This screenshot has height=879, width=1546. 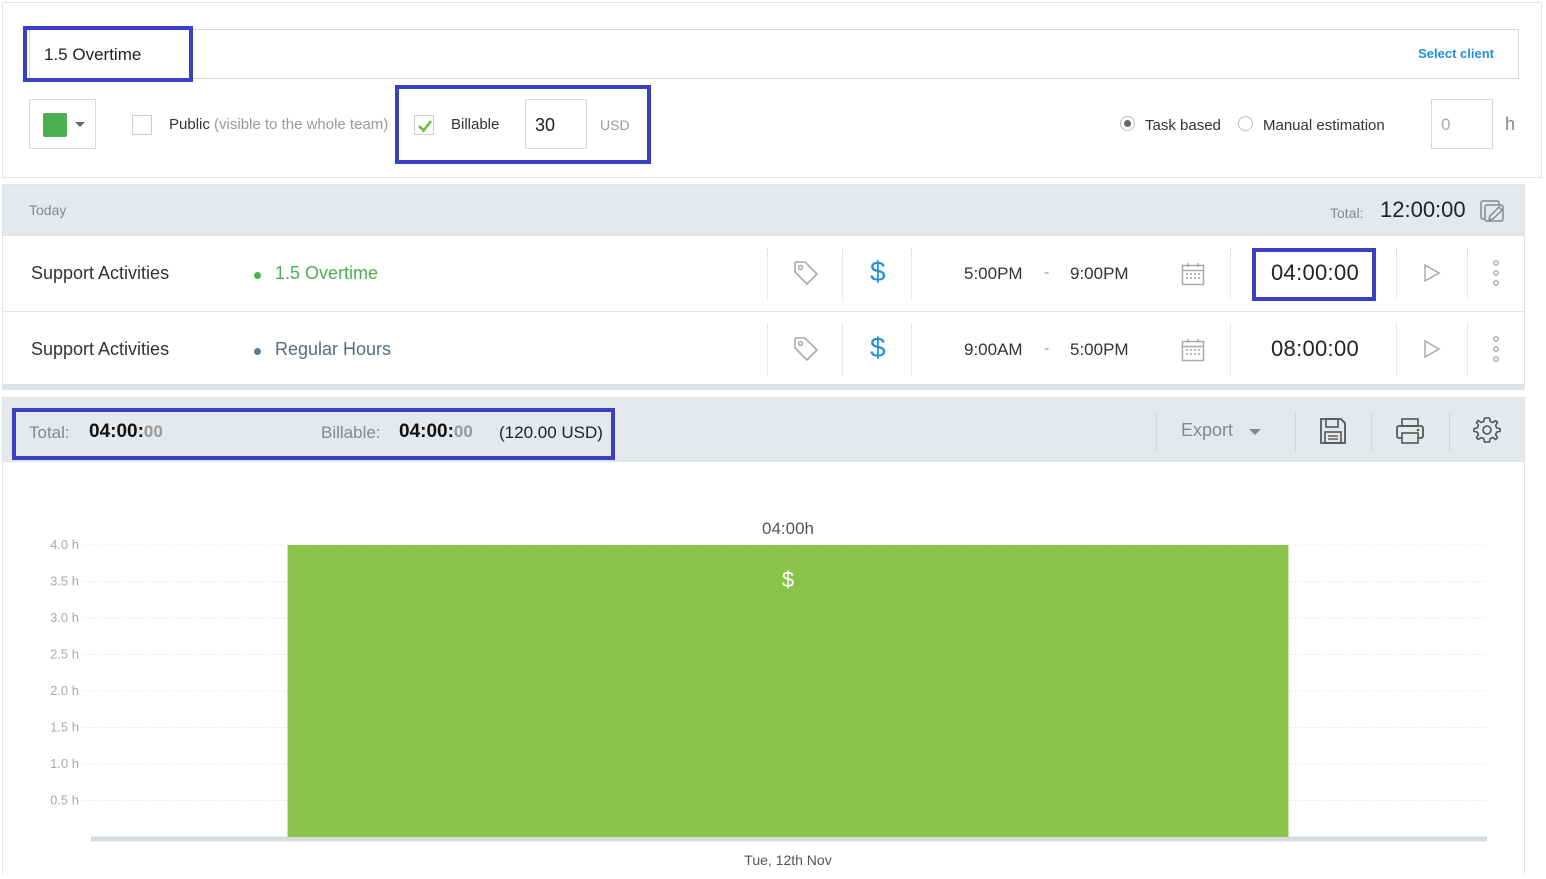 I want to click on bulk-edit-icon, so click(x=1493, y=211).